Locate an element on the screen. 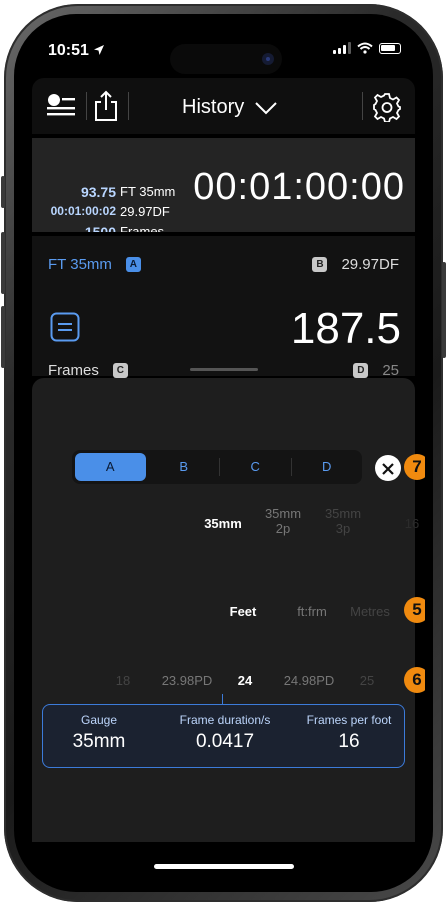 This screenshot has width=447, height=906. home-indicator is located at coordinates (224, 866).